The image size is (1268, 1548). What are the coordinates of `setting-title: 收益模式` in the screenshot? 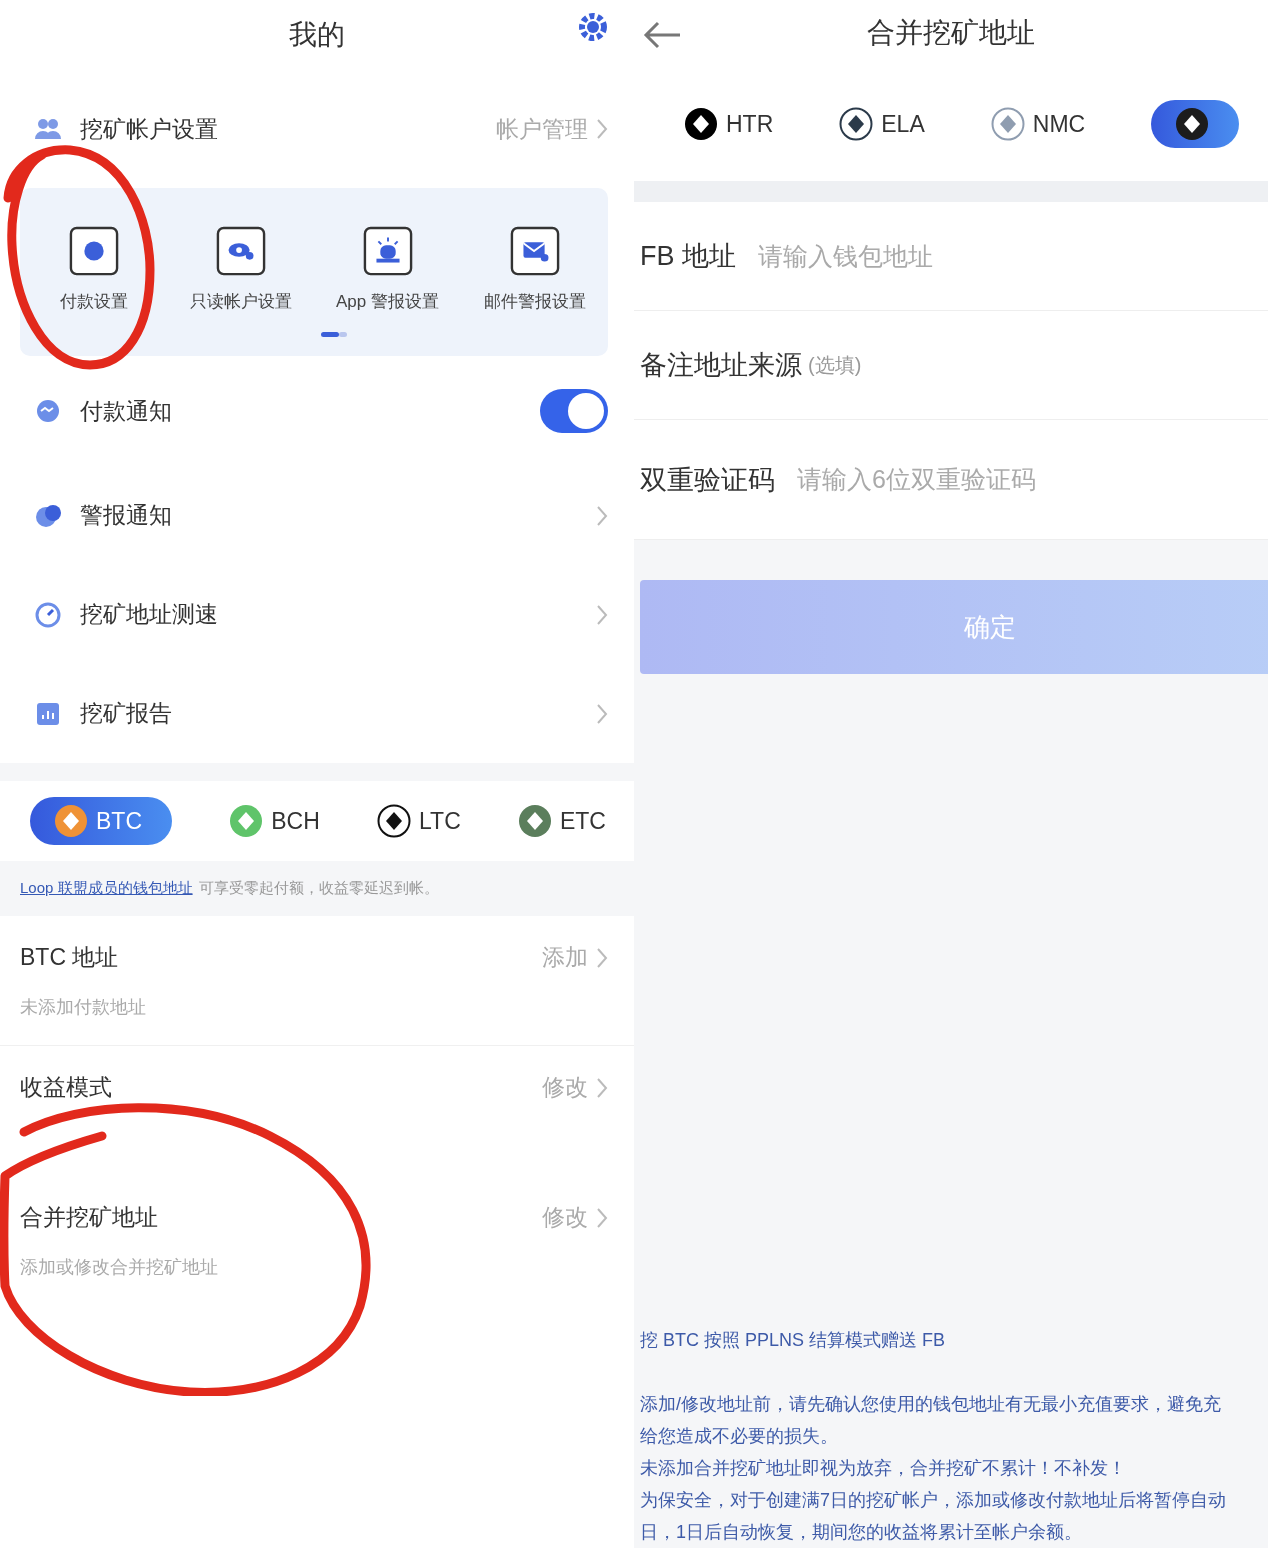 It's located at (66, 1087).